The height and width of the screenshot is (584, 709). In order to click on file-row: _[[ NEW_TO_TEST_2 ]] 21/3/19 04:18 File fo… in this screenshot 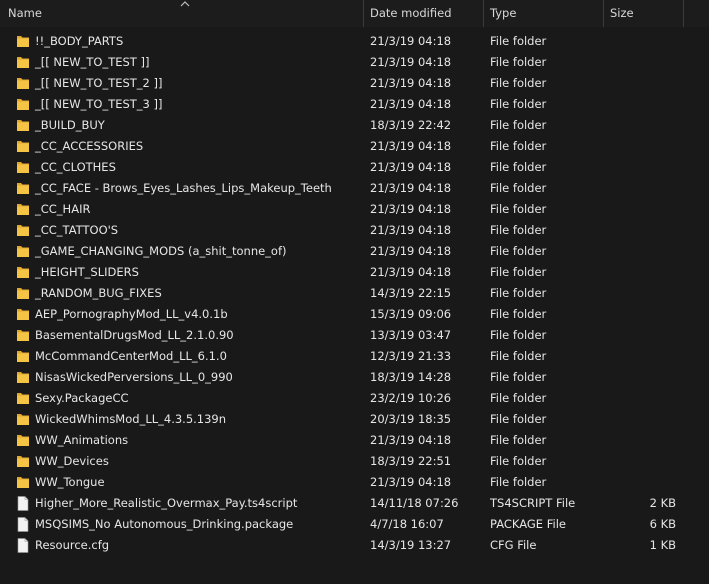, I will do `click(354, 83)`.